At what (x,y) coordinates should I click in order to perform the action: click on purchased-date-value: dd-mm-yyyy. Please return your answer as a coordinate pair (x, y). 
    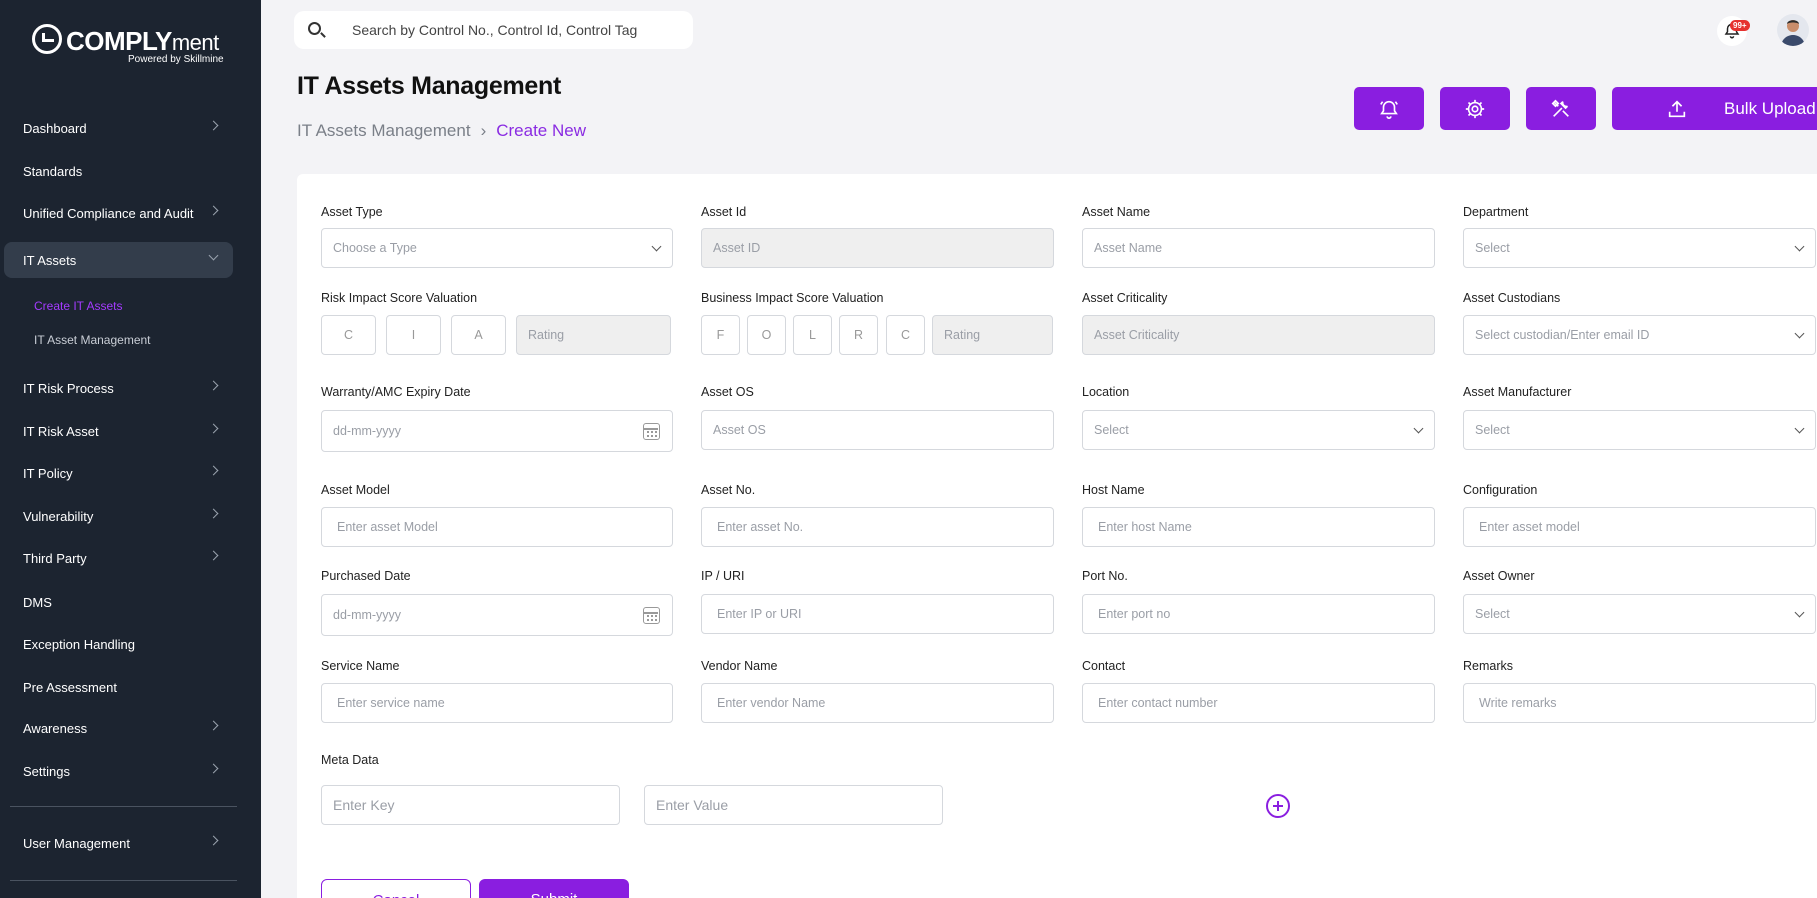
    Looking at the image, I should click on (367, 615).